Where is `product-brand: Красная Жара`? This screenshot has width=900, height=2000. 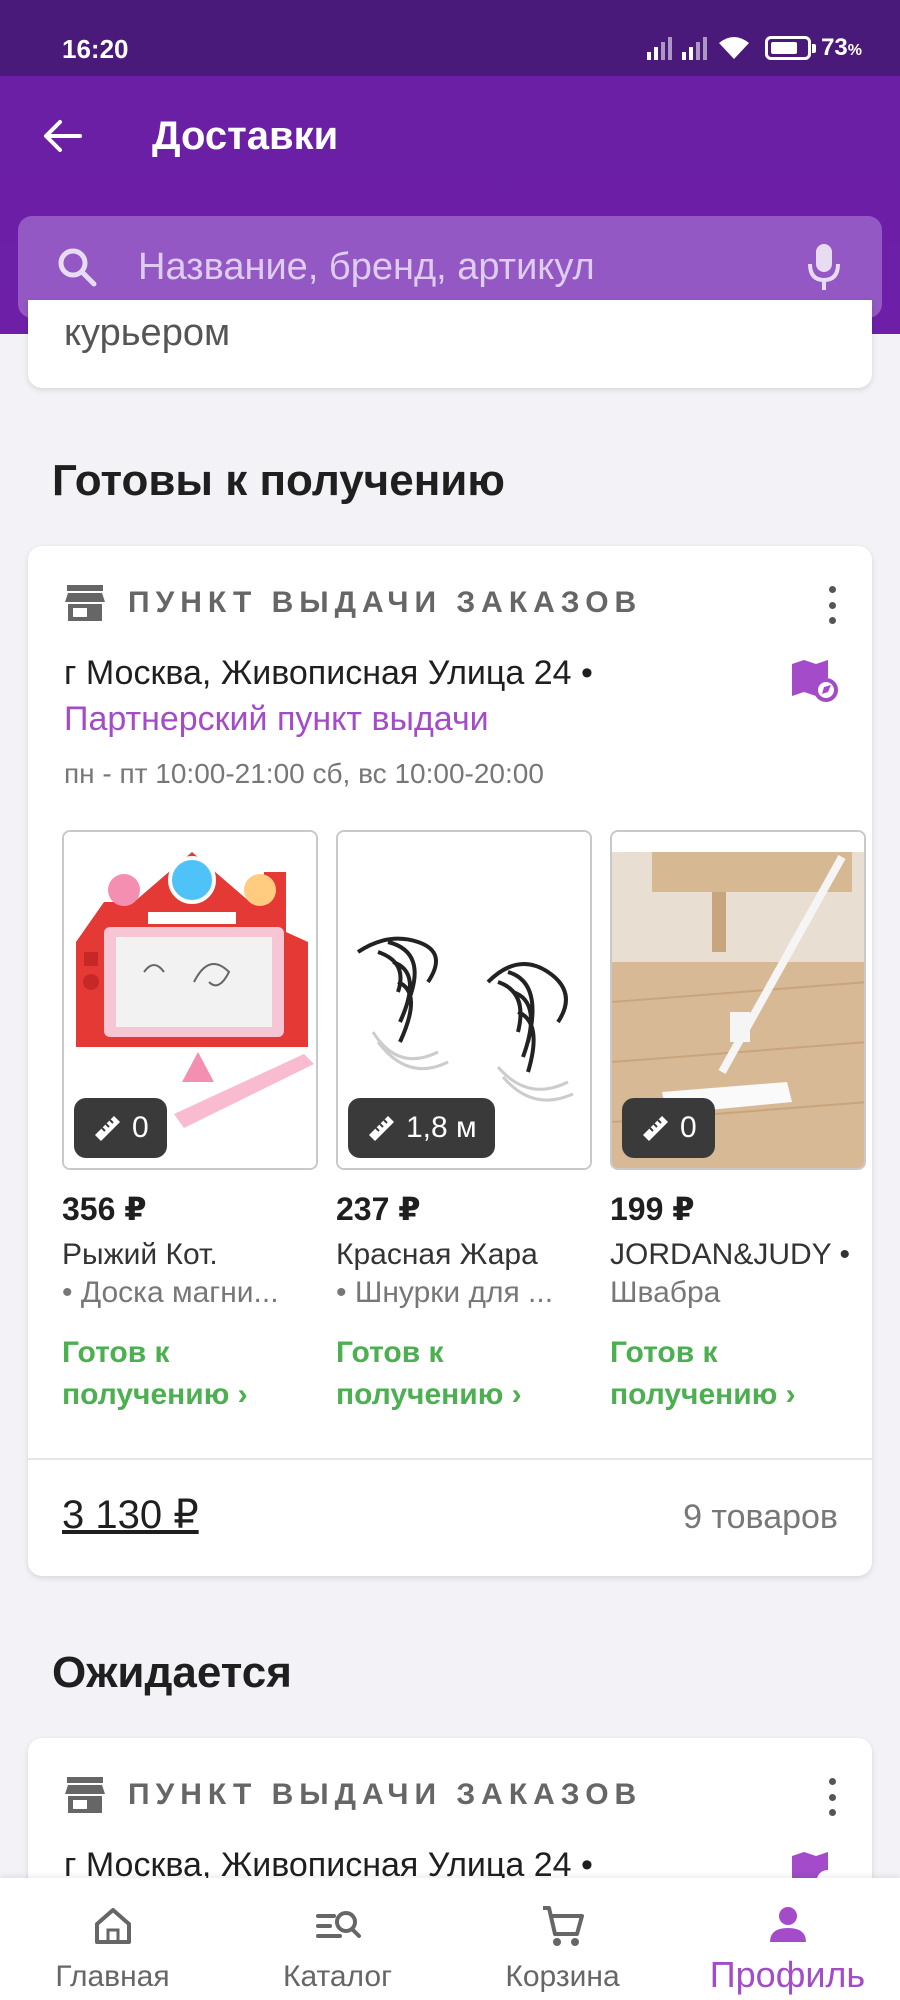
product-brand: Красная Жара is located at coordinates (437, 1254).